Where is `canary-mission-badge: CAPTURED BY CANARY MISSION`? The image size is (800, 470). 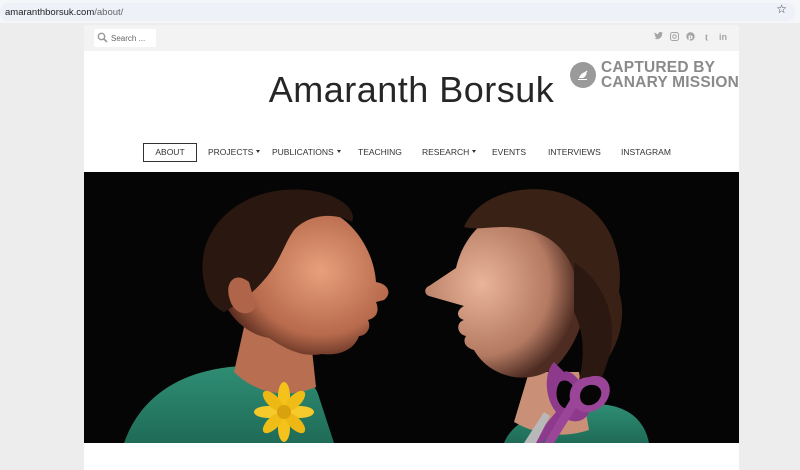 canary-mission-badge: CAPTURED BY CANARY MISSION is located at coordinates (654, 75).